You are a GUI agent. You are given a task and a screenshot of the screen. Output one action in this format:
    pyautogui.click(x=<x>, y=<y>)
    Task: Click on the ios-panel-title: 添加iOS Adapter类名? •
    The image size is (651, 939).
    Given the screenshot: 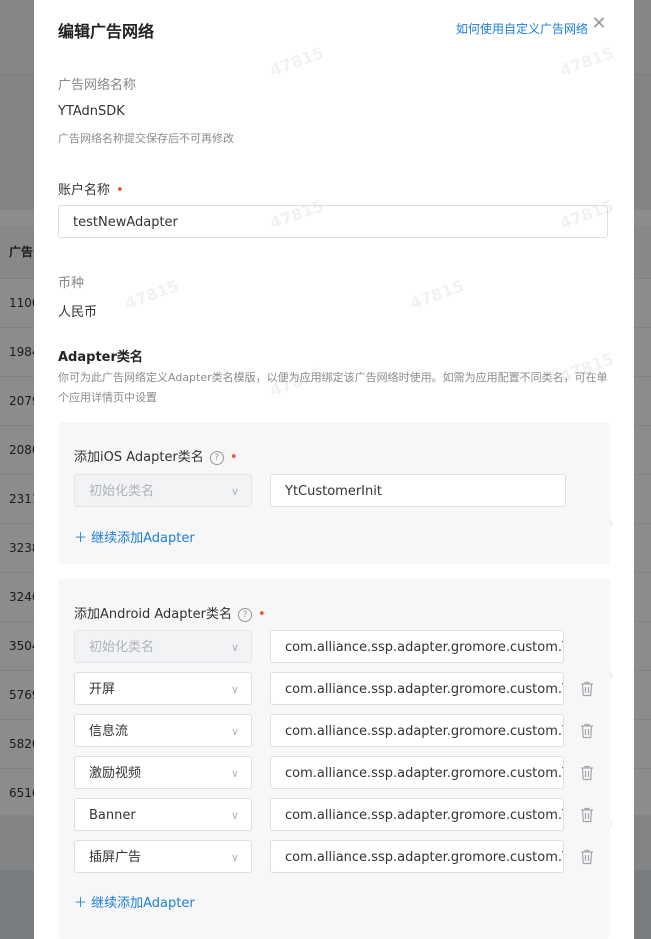 What is the action you would take?
    pyautogui.click(x=155, y=455)
    